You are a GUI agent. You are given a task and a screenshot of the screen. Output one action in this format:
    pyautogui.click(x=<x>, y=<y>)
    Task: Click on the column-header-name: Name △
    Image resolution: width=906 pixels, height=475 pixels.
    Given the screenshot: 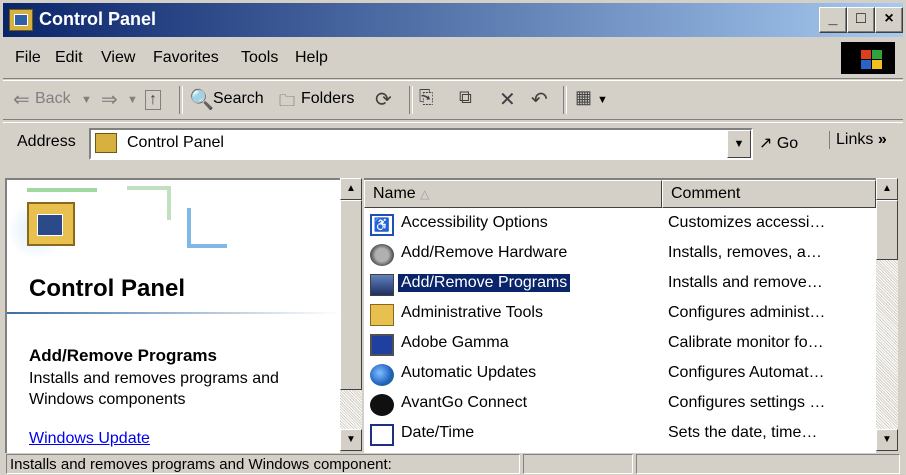 What is the action you would take?
    pyautogui.click(x=513, y=194)
    